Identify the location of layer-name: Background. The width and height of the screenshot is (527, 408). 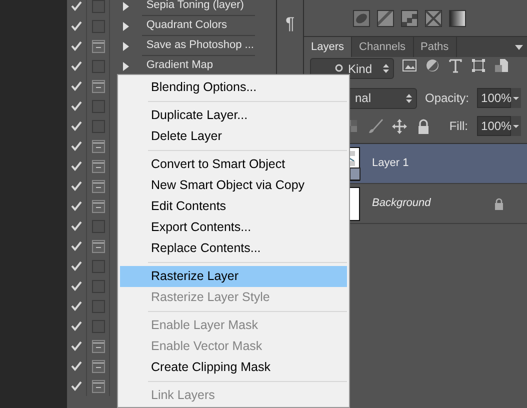
(401, 203).